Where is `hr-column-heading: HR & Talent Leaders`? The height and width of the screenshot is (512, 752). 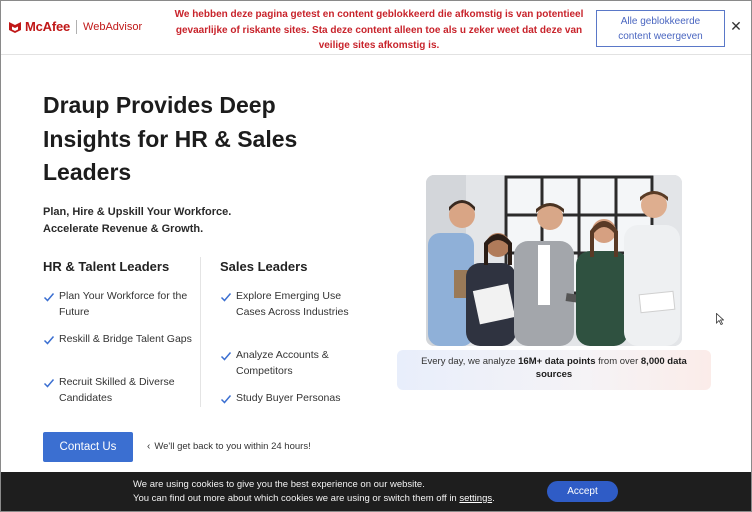
hr-column-heading: HR & Talent Leaders is located at coordinates (106, 266).